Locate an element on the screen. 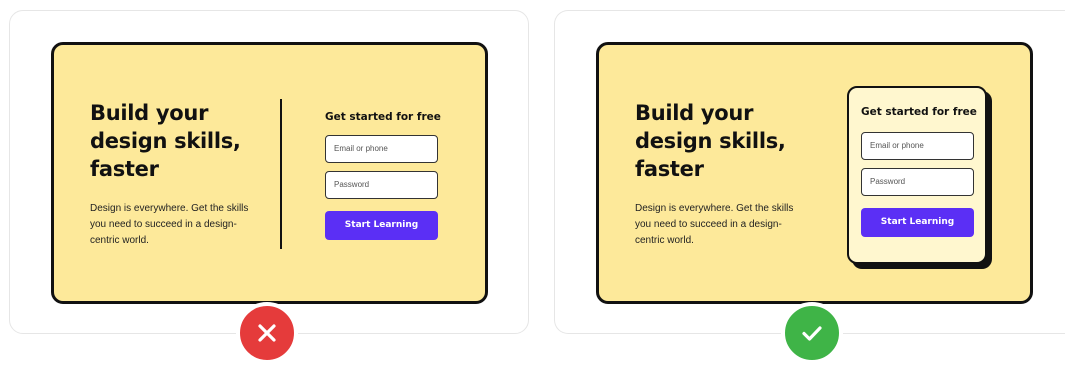 The image size is (1065, 365). correct-badge is located at coordinates (812, 333).